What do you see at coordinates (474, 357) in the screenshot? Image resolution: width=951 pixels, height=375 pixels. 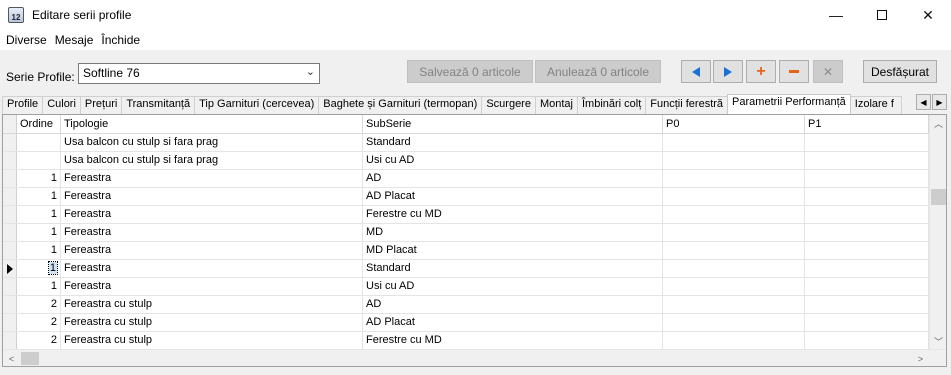 I see `horizontal-scrollbar: < >` at bounding box center [474, 357].